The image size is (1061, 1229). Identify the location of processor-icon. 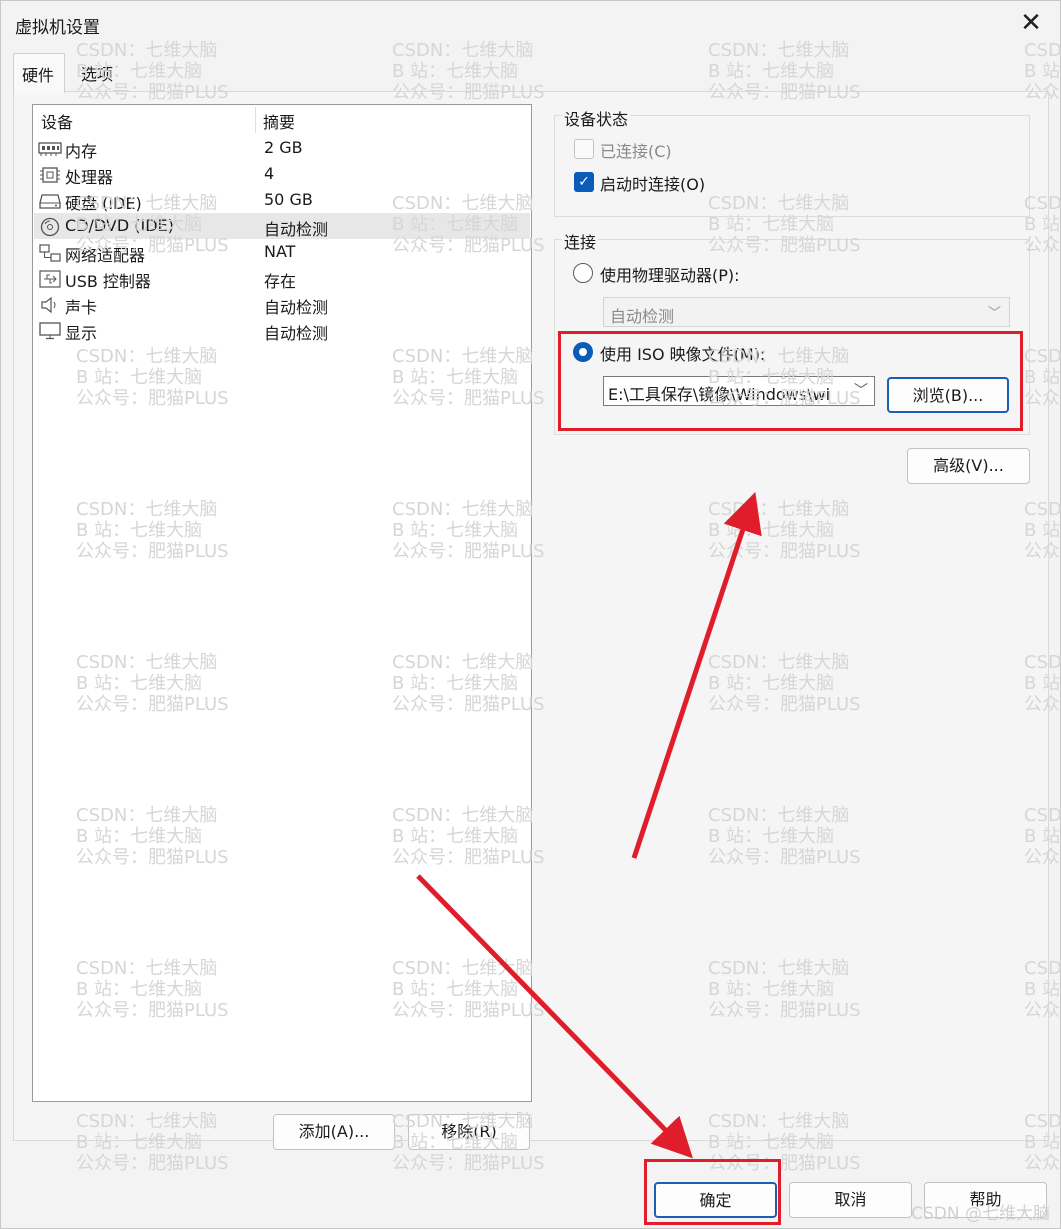
(50, 175).